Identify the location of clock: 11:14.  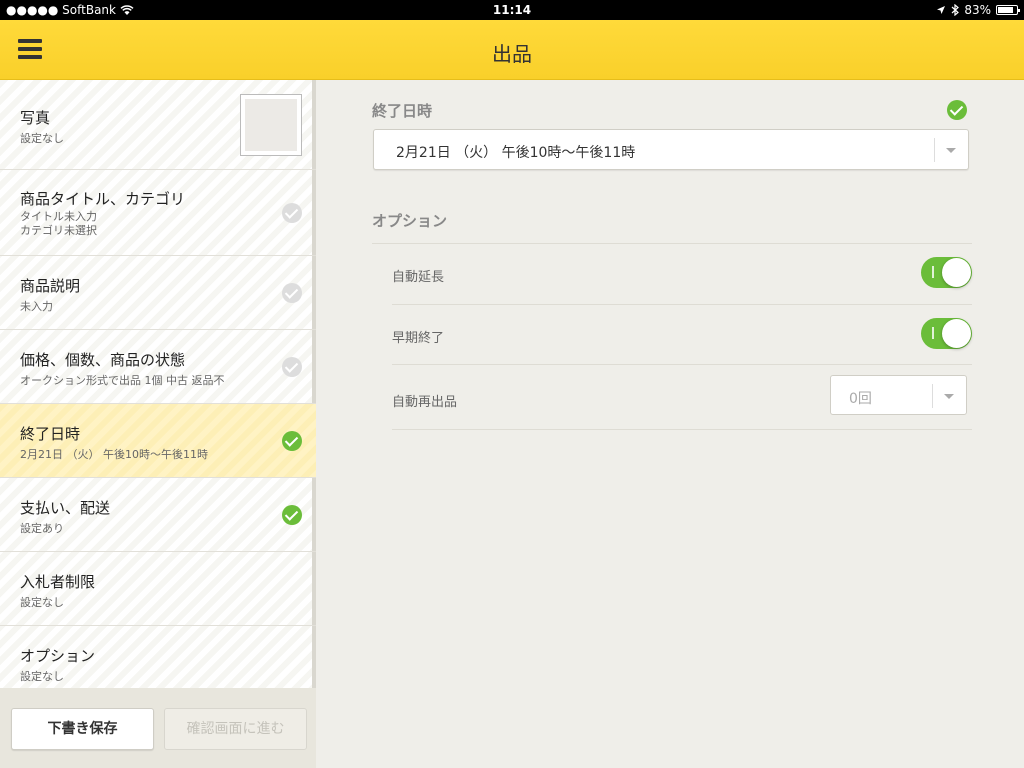
(512, 10).